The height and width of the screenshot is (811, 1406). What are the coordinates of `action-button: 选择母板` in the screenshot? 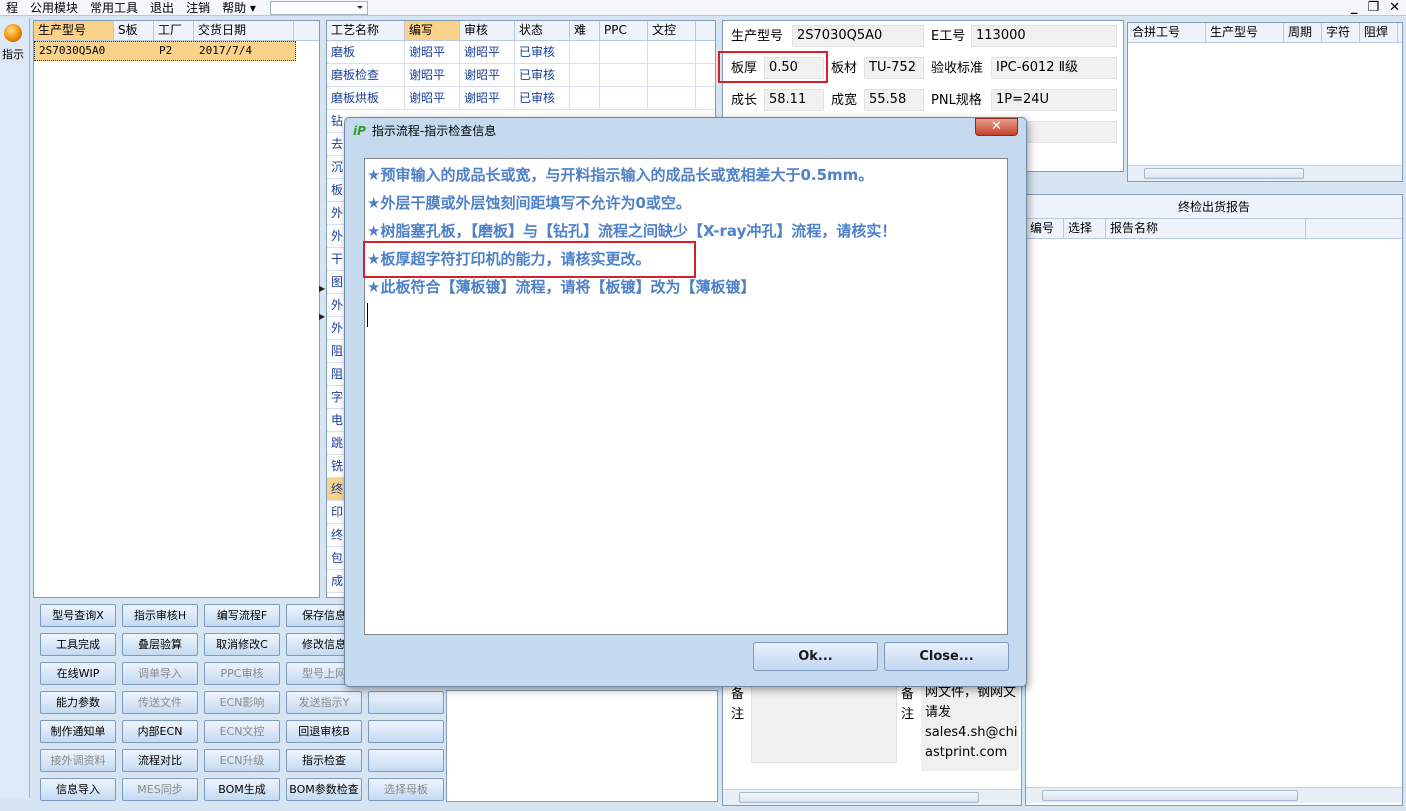 It's located at (406, 789).